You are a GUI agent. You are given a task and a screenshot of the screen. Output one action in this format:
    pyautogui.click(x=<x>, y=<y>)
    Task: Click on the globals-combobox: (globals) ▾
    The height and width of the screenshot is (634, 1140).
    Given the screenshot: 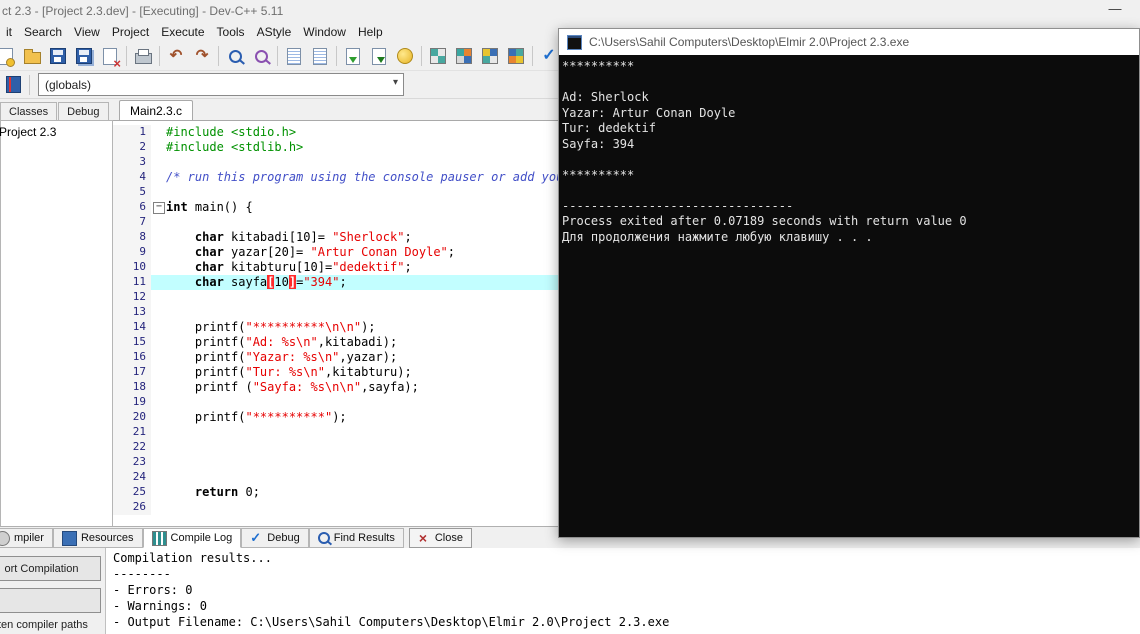 What is the action you would take?
    pyautogui.click(x=221, y=84)
    